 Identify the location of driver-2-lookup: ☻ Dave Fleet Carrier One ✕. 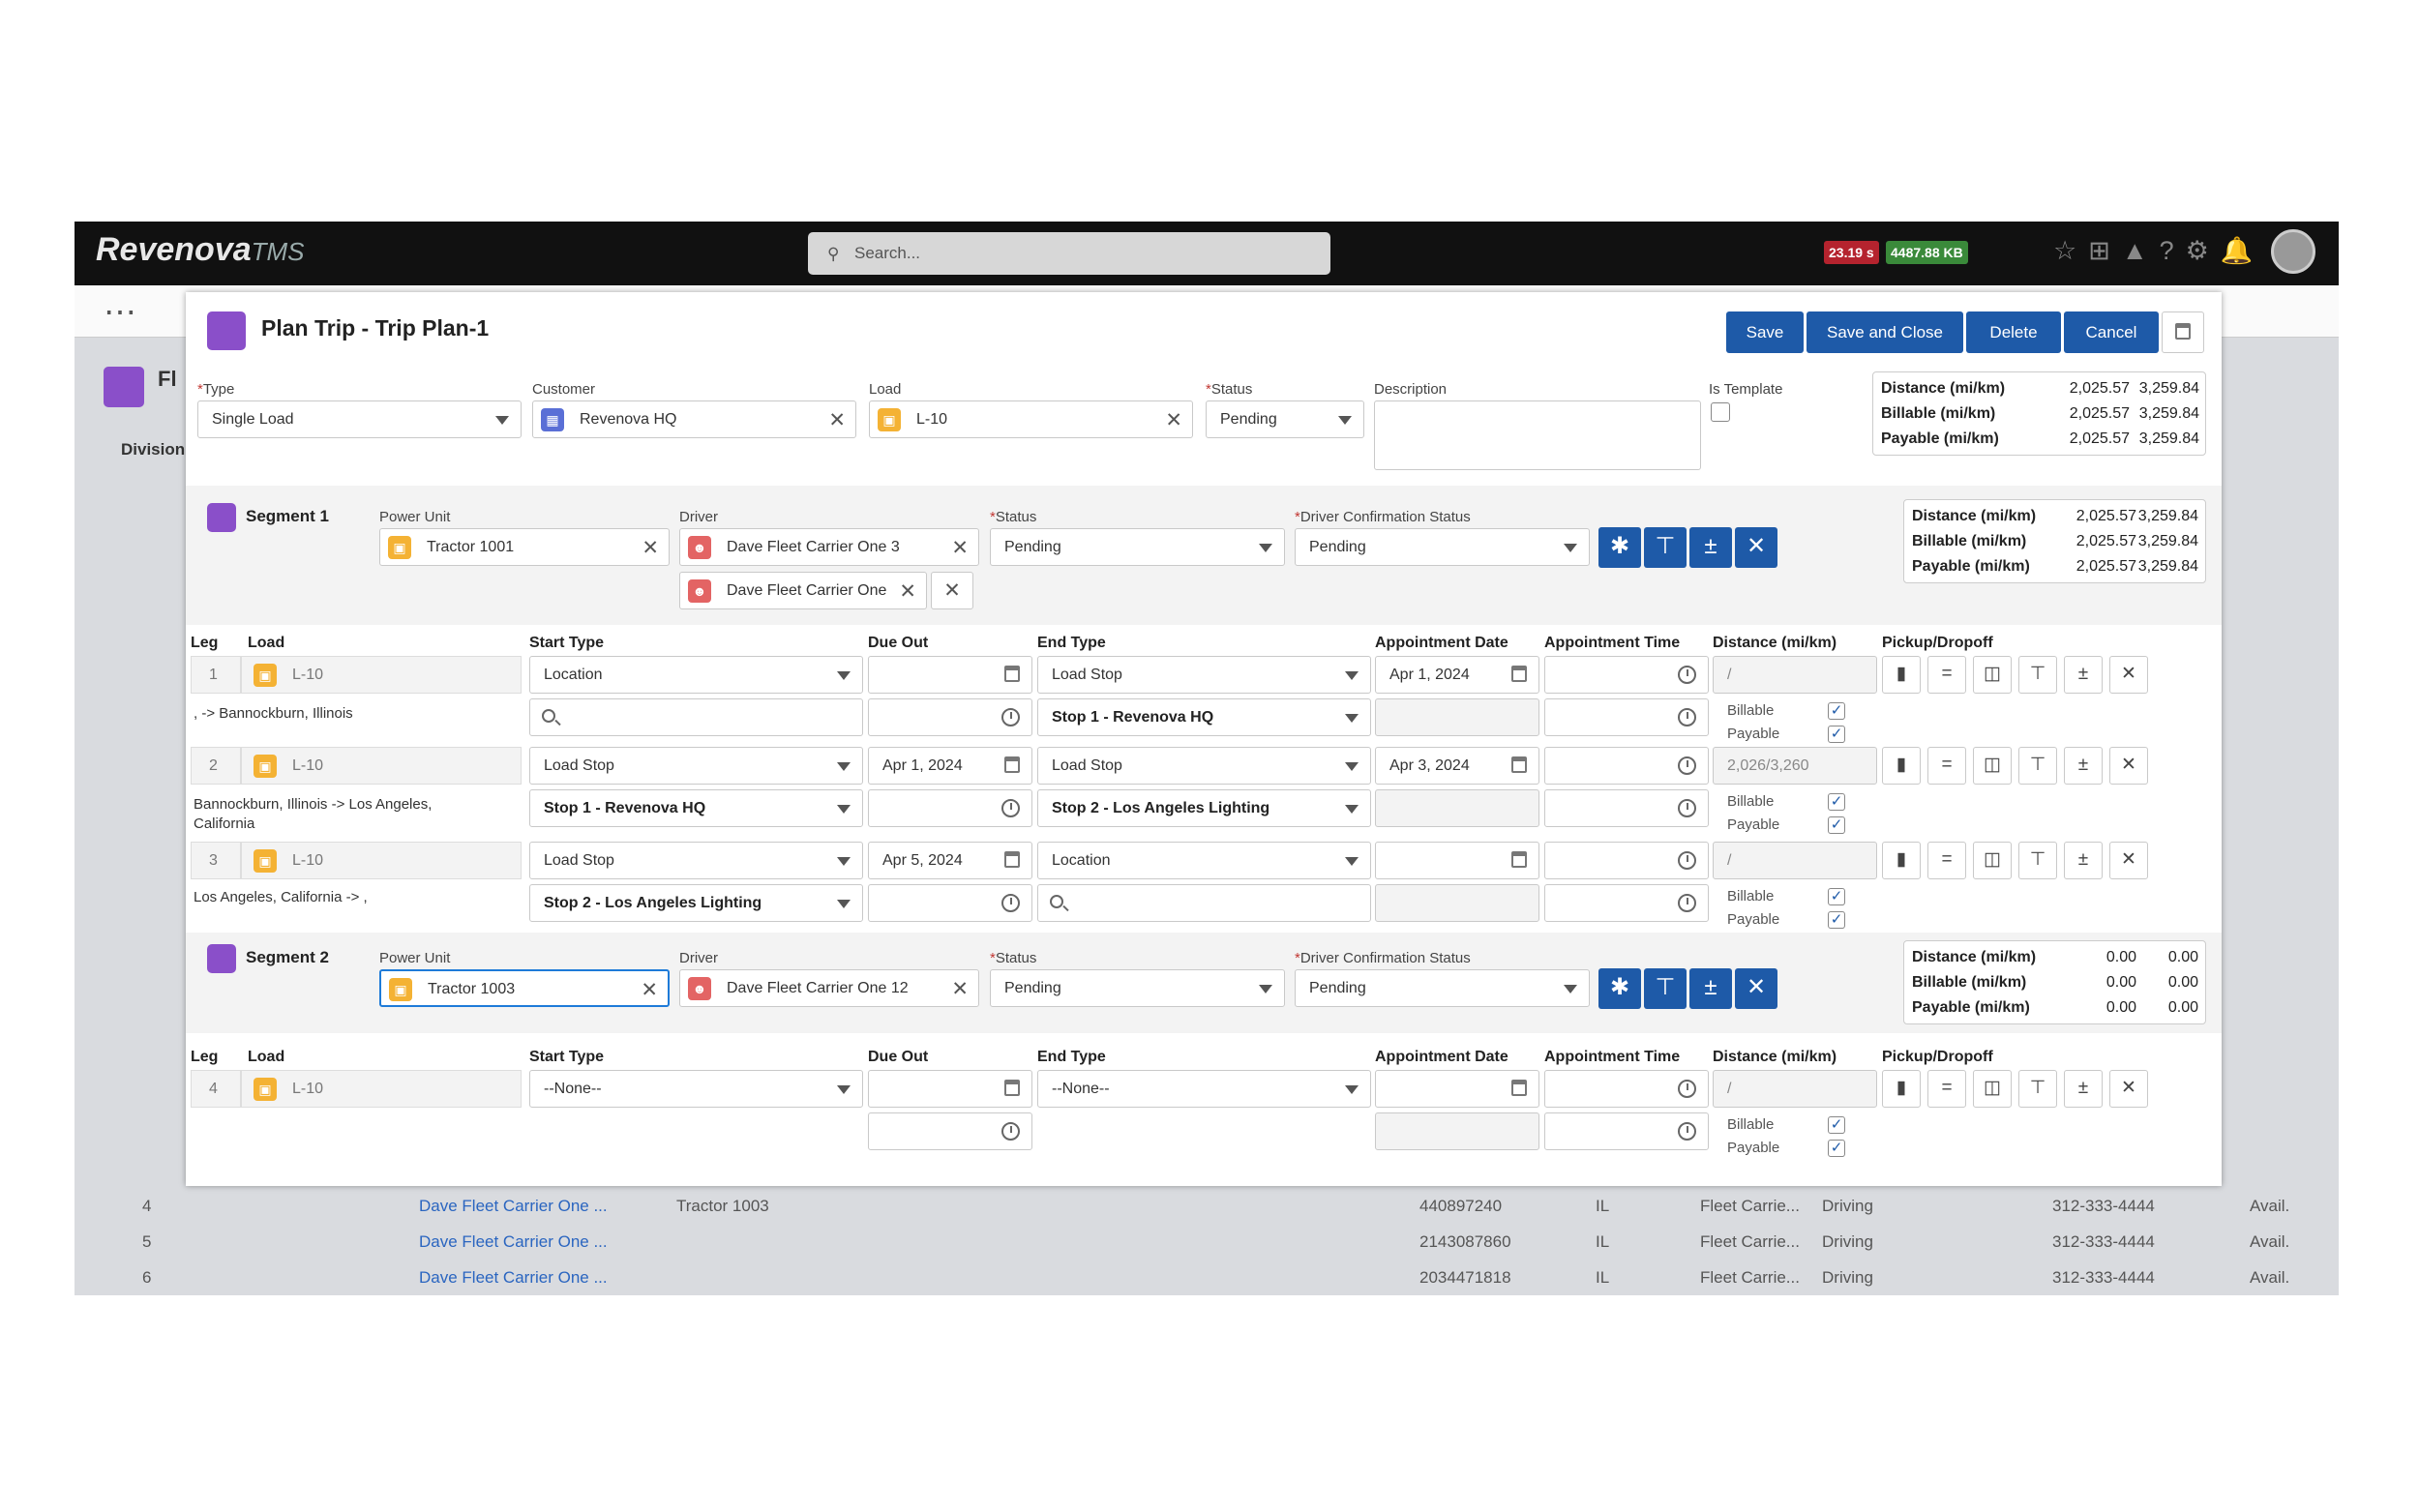
(803, 590).